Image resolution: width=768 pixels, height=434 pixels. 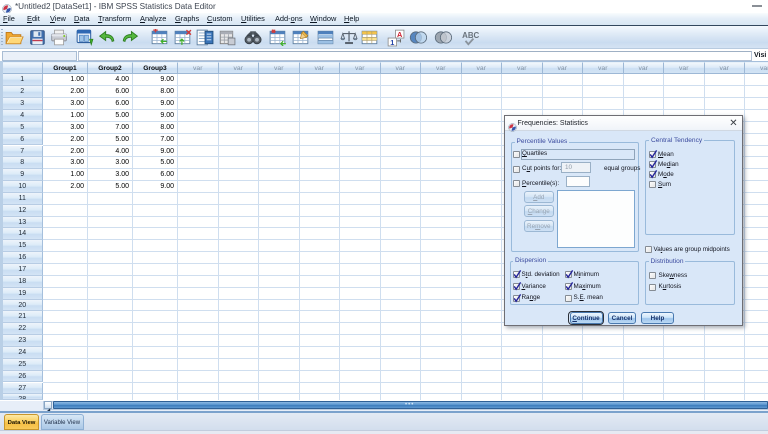 I want to click on svg-text: 1, so click(x=392, y=42).